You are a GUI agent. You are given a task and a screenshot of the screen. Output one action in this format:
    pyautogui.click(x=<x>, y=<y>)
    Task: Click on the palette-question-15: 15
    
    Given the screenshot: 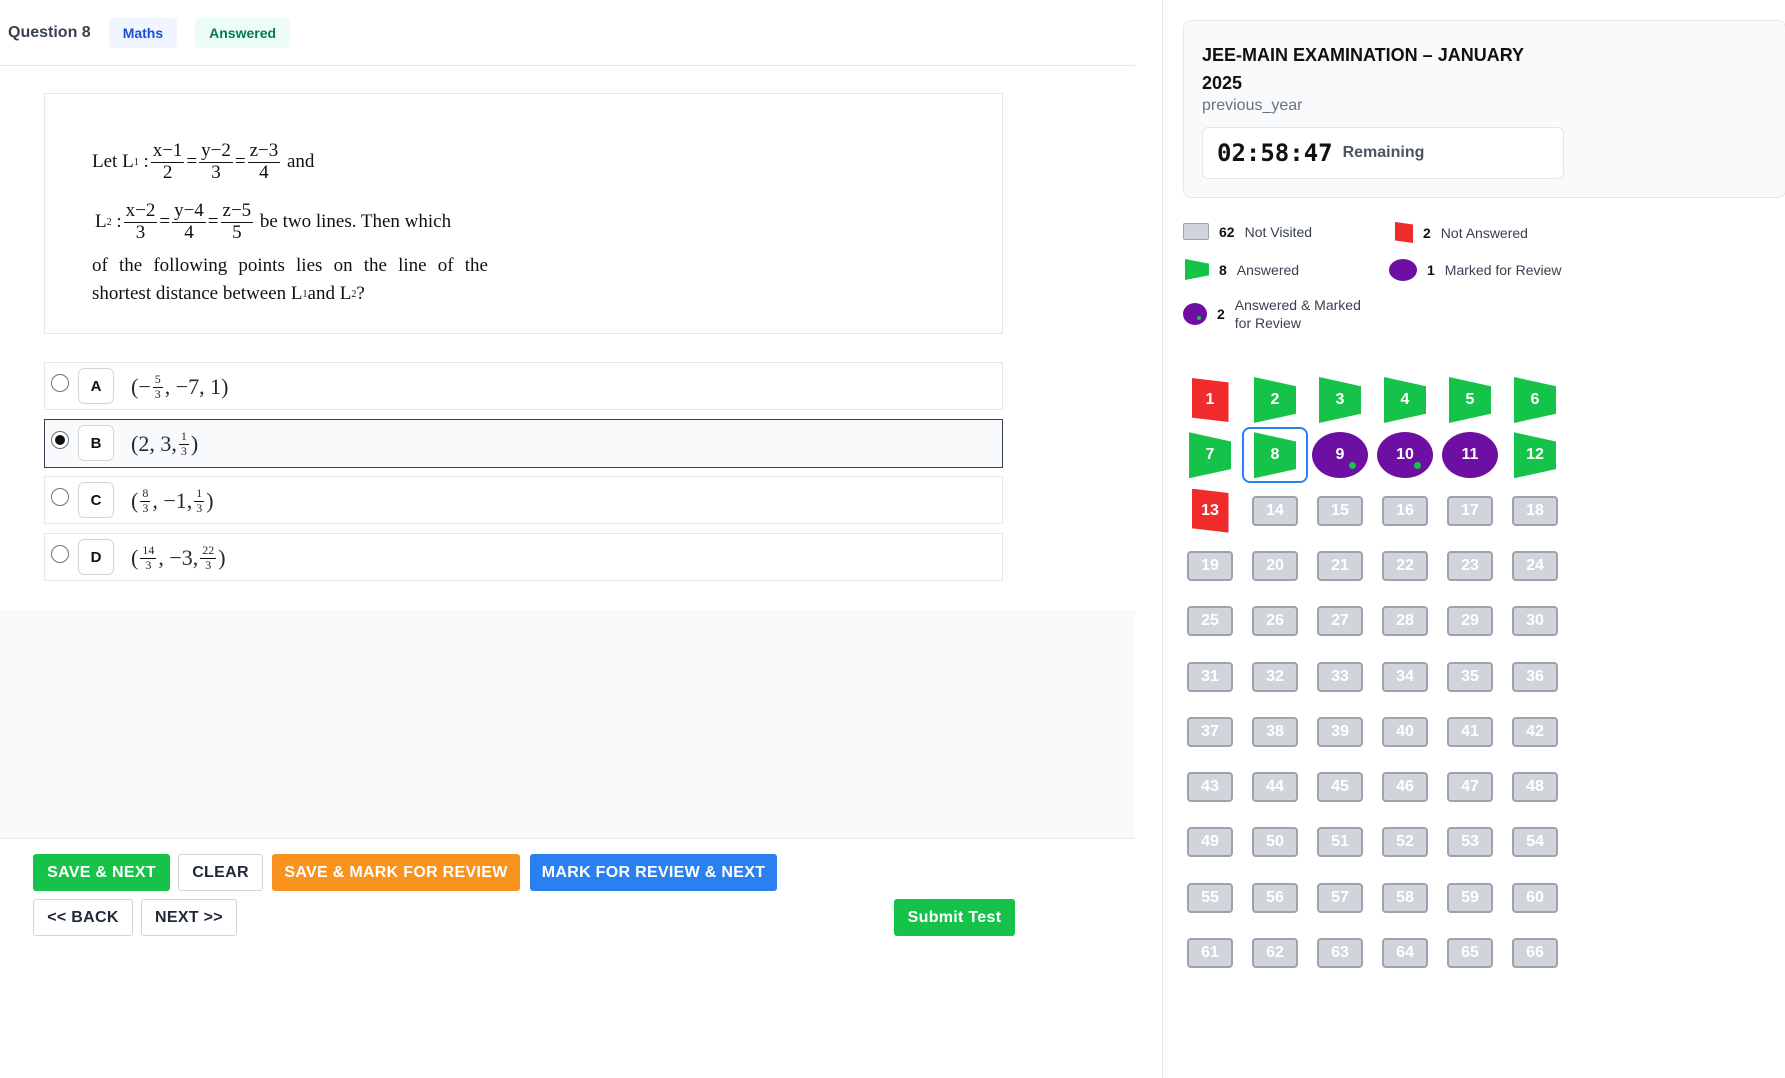 What is the action you would take?
    pyautogui.click(x=1340, y=510)
    